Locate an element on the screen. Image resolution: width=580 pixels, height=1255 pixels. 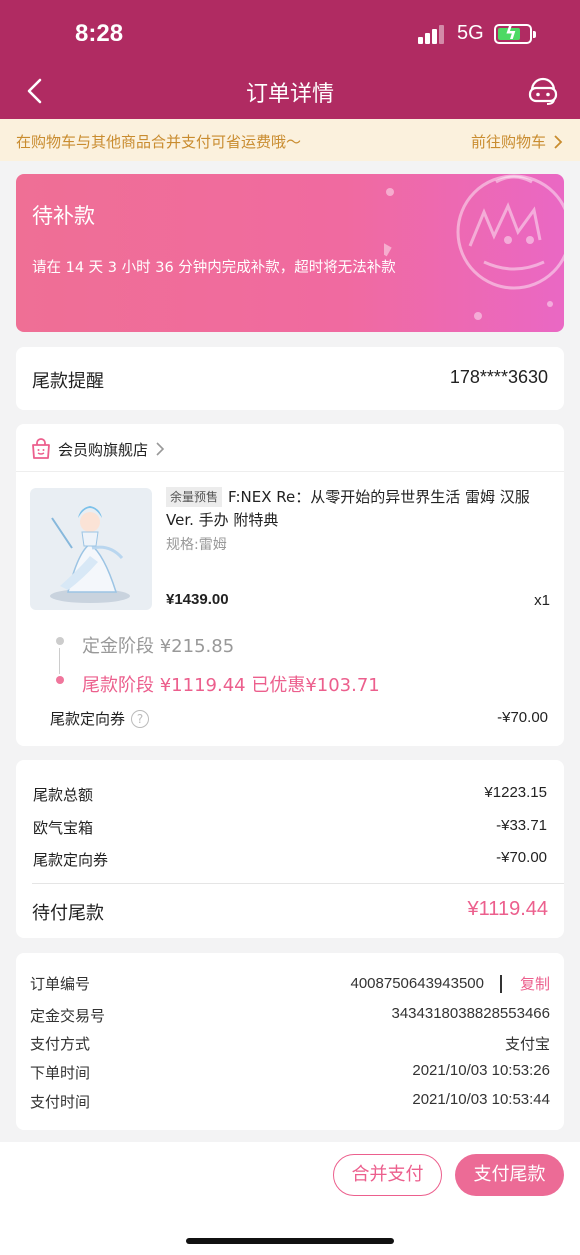
order-time-row: 下单时间 2021/10/03 10:53:26 is located at coordinates (290, 1072).